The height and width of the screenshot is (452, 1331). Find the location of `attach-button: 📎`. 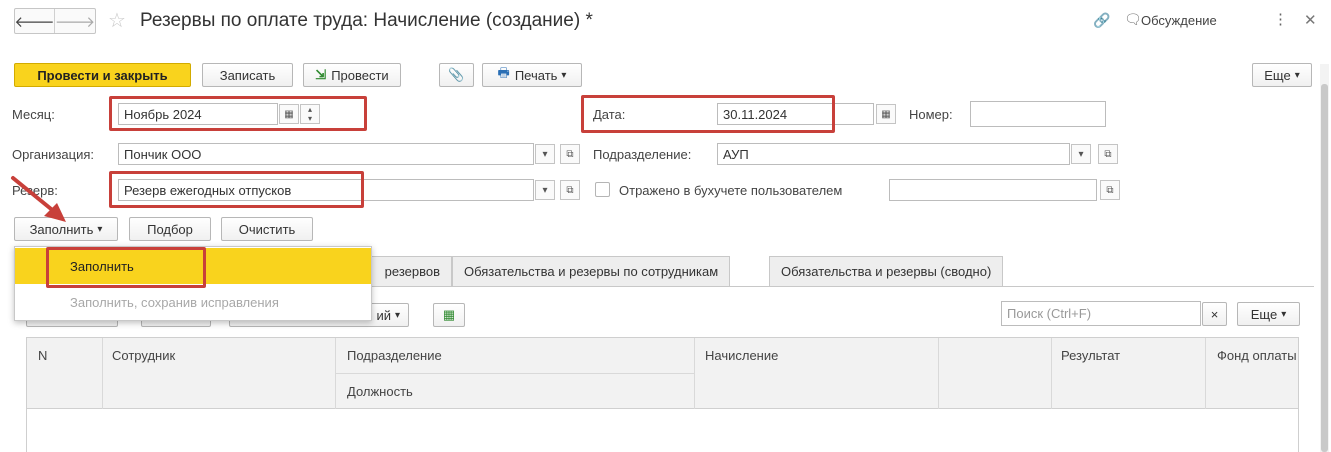

attach-button: 📎 is located at coordinates (456, 75).